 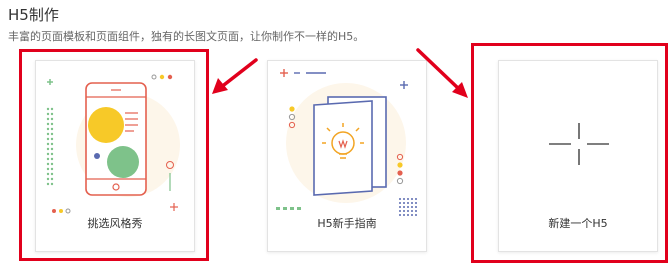 What do you see at coordinates (33, 15) in the screenshot?
I see `section-title: H5制作` at bounding box center [33, 15].